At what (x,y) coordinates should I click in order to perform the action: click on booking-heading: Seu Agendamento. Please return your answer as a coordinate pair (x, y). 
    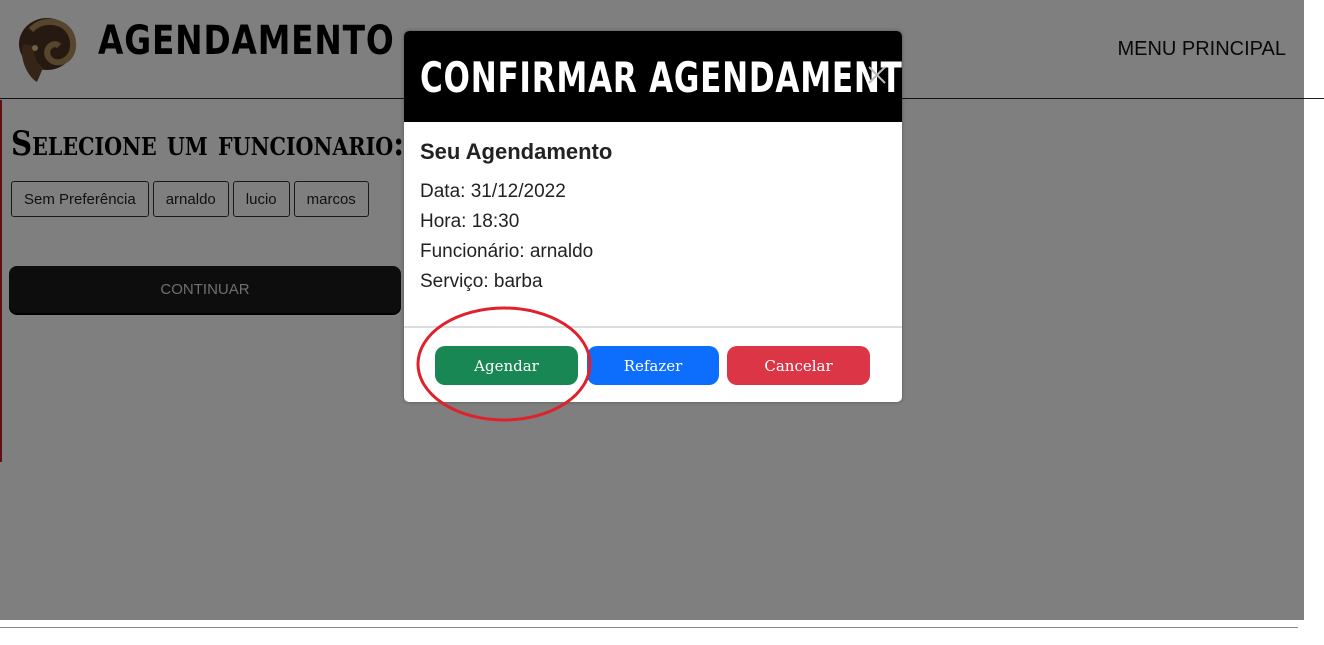
    Looking at the image, I should click on (516, 151).